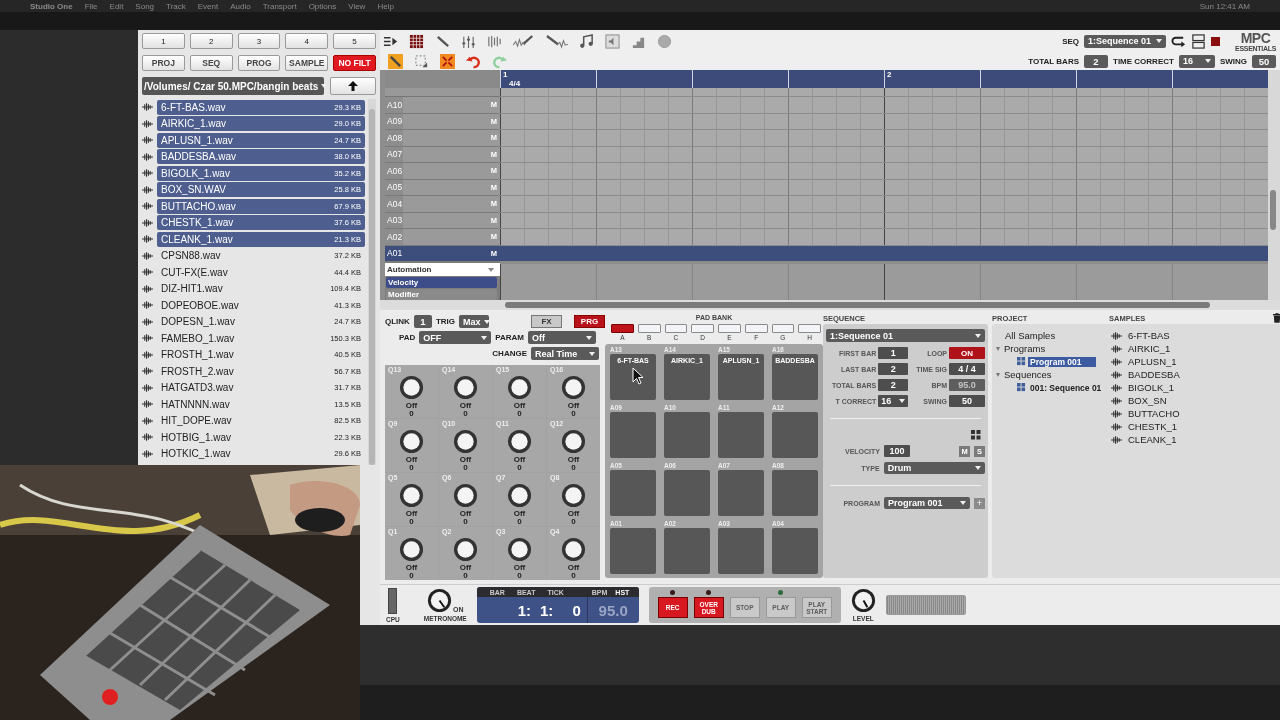  I want to click on mode-button: PROJ, so click(163, 63).